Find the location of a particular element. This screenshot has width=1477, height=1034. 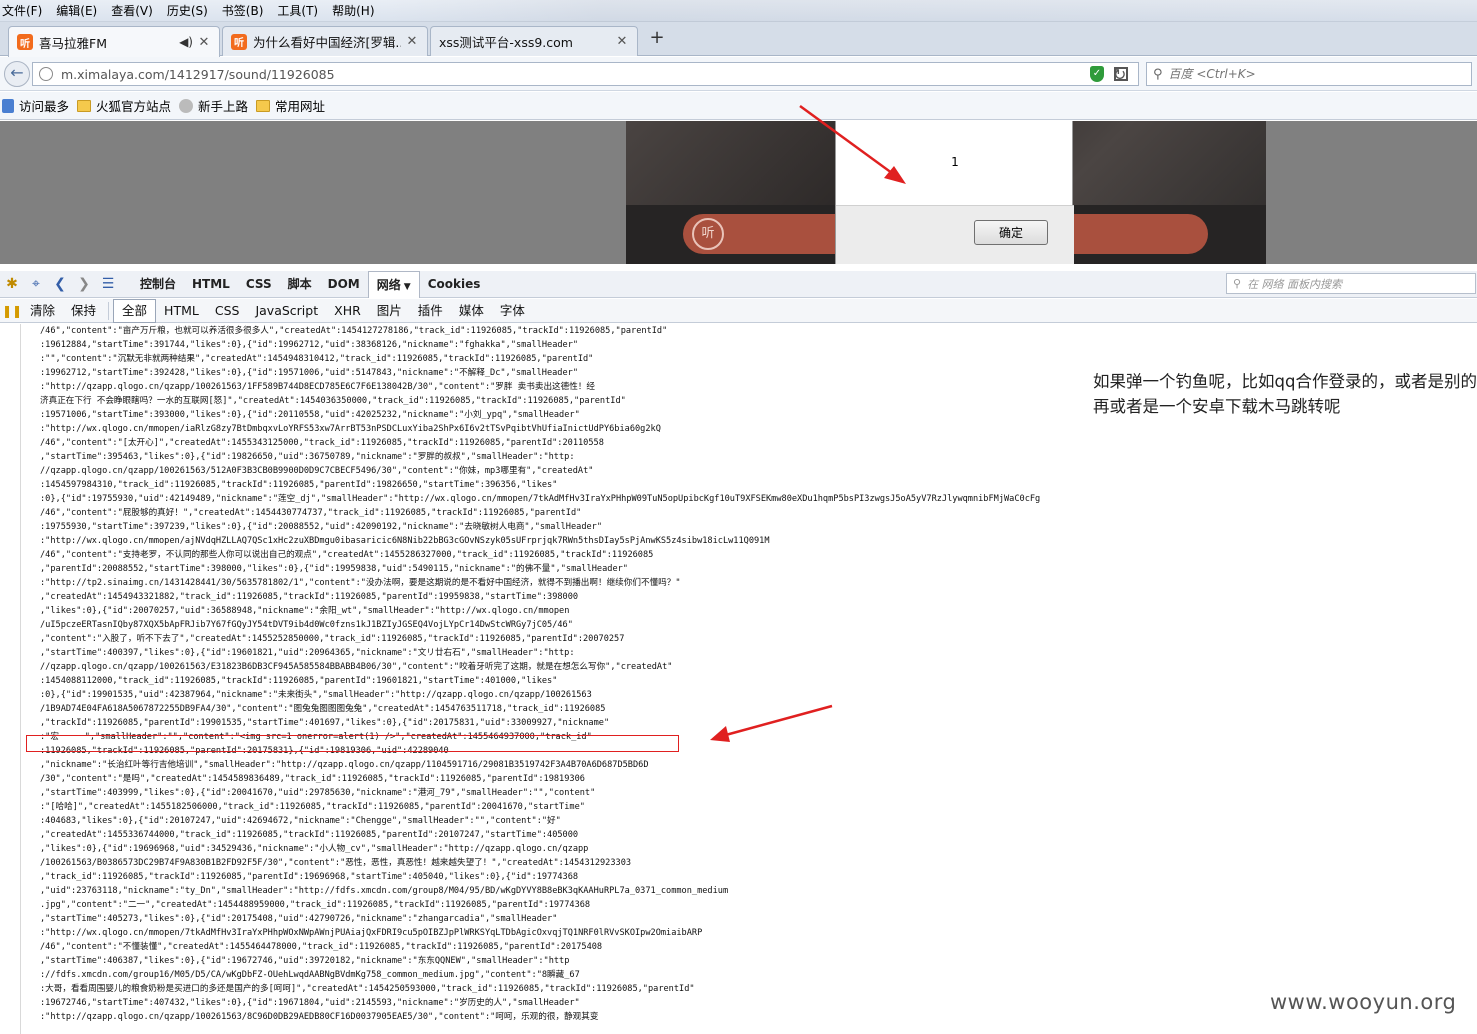

devtools-tabs: 控制台 HTML CSS 脚本 DOM 网络 ▼ Cookies is located at coordinates (310, 284).